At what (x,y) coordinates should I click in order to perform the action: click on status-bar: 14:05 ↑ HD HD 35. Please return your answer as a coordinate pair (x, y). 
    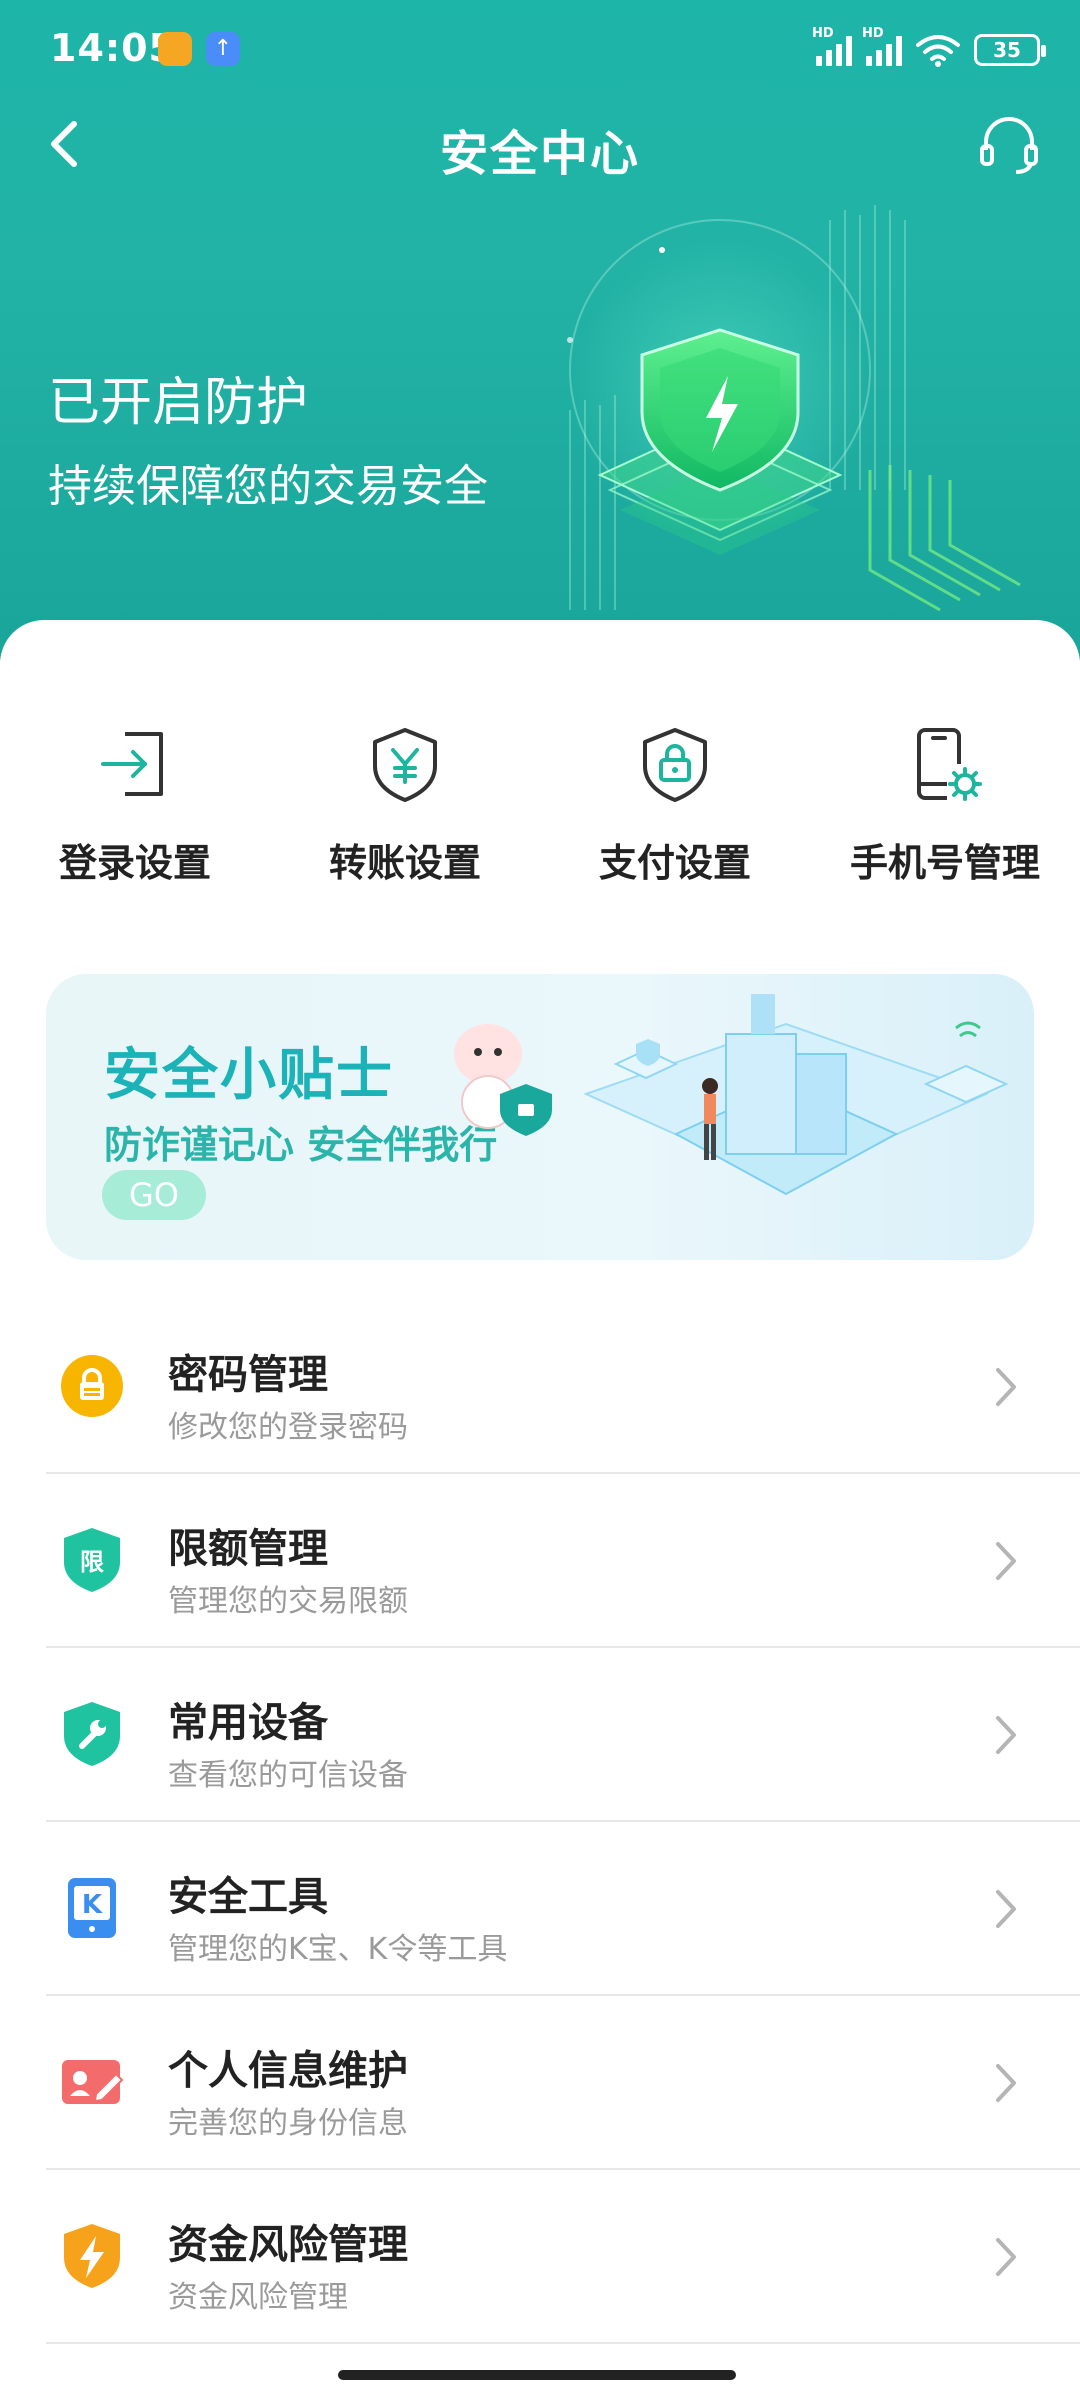
    Looking at the image, I should click on (540, 55).